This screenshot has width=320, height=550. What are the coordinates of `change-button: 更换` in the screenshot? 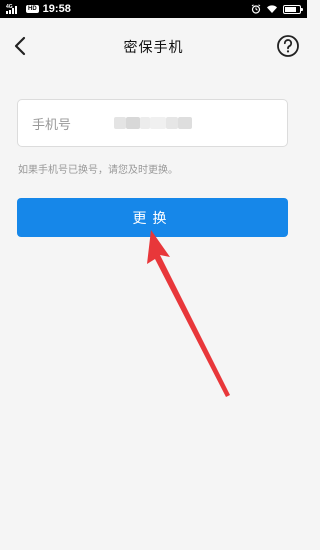 It's located at (152, 217).